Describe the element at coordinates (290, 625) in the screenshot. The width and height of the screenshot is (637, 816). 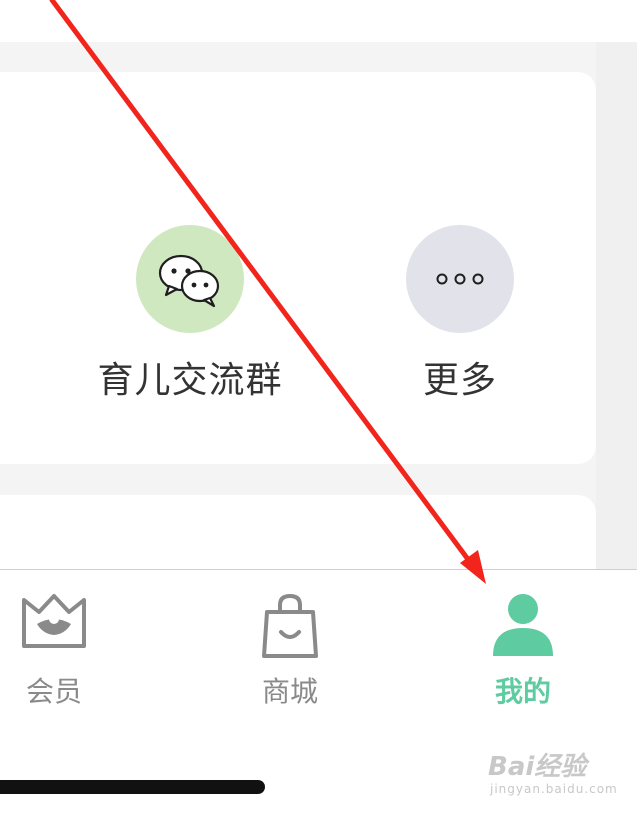
I see `shopping-bag-icon` at that location.